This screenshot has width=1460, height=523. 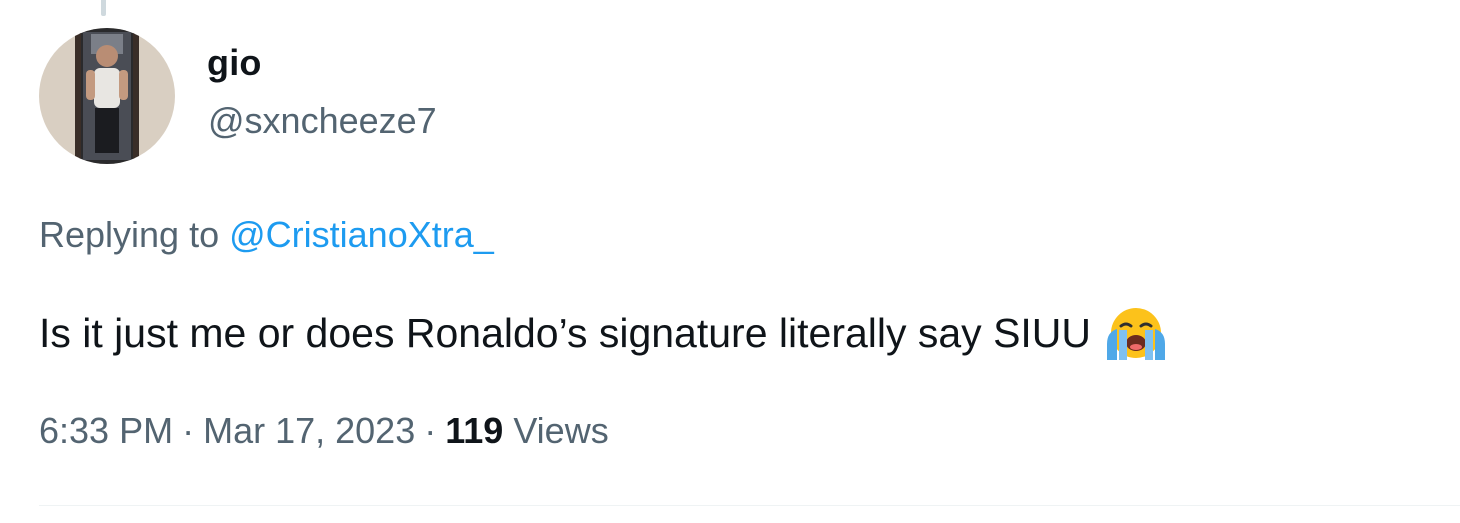 What do you see at coordinates (361, 234) in the screenshot?
I see `reply-mention-link: @CristianoXtra_` at bounding box center [361, 234].